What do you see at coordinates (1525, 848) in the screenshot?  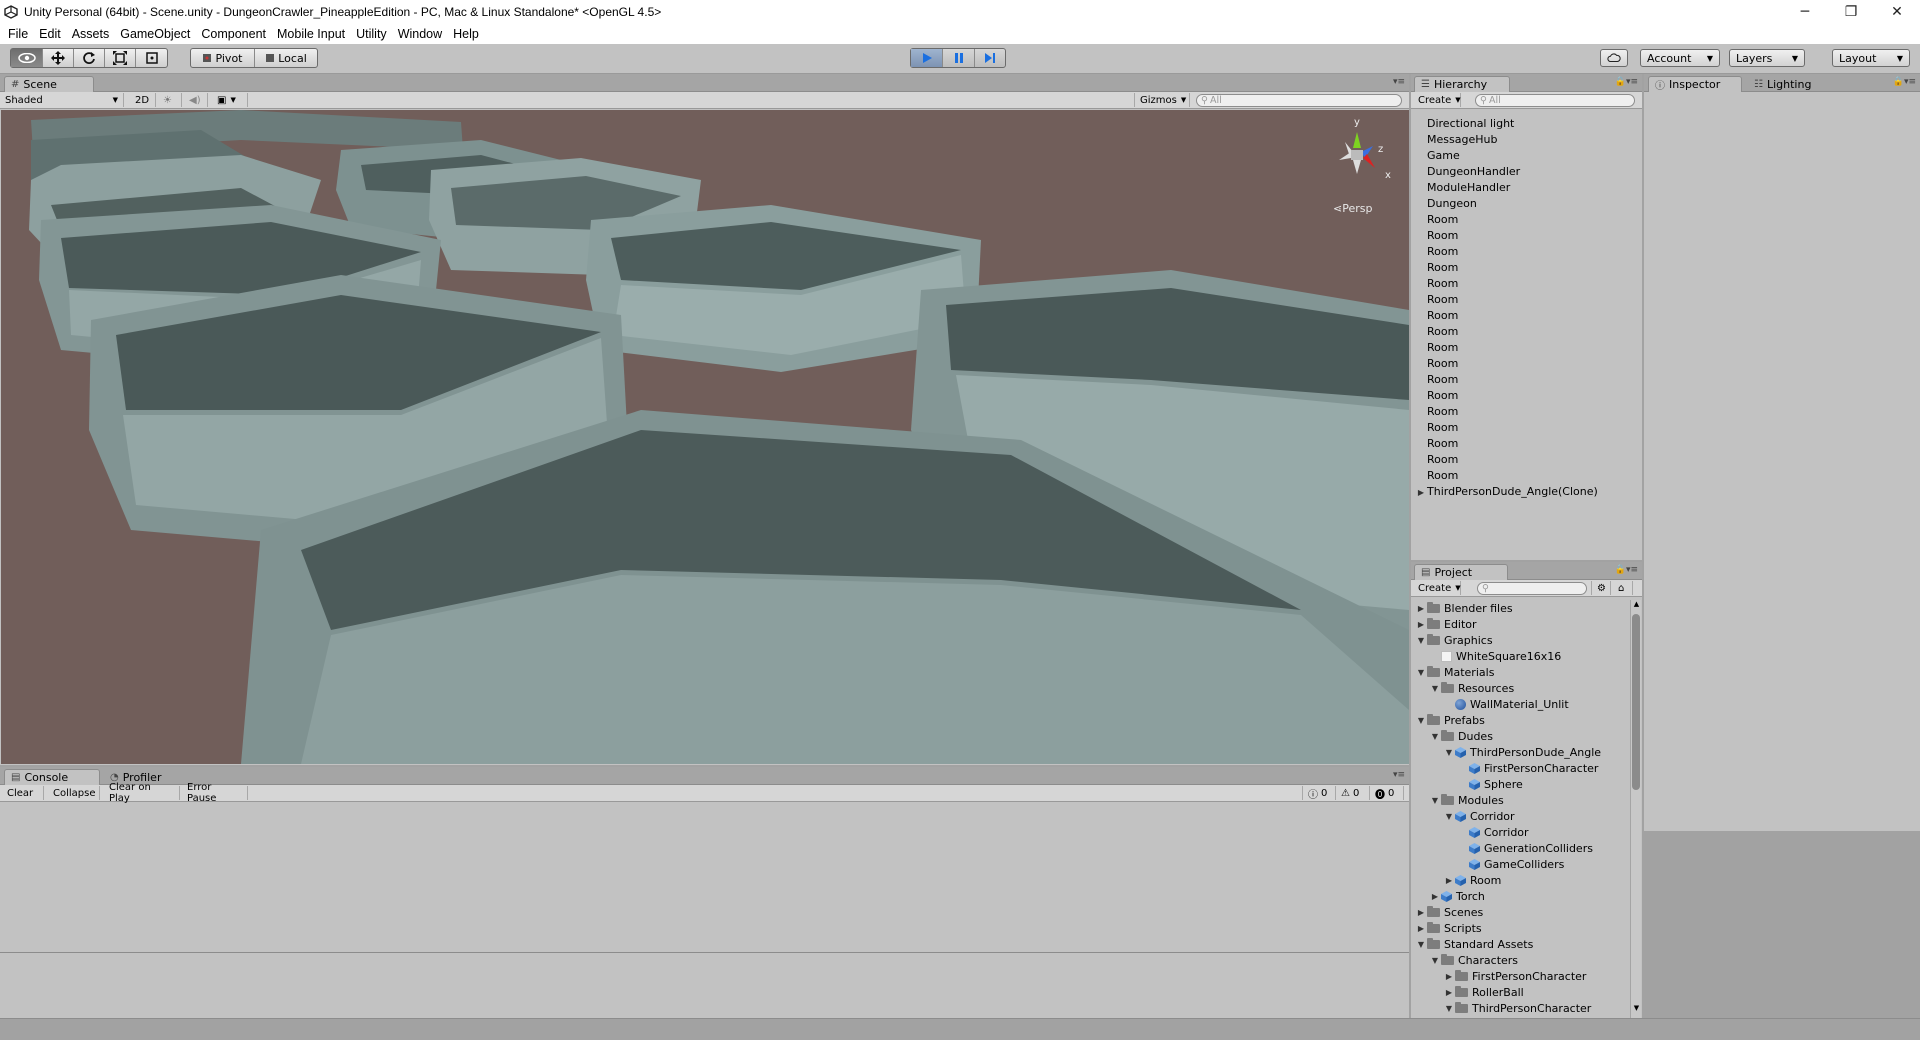 I see `project-tree-item: GenerationColliders` at bounding box center [1525, 848].